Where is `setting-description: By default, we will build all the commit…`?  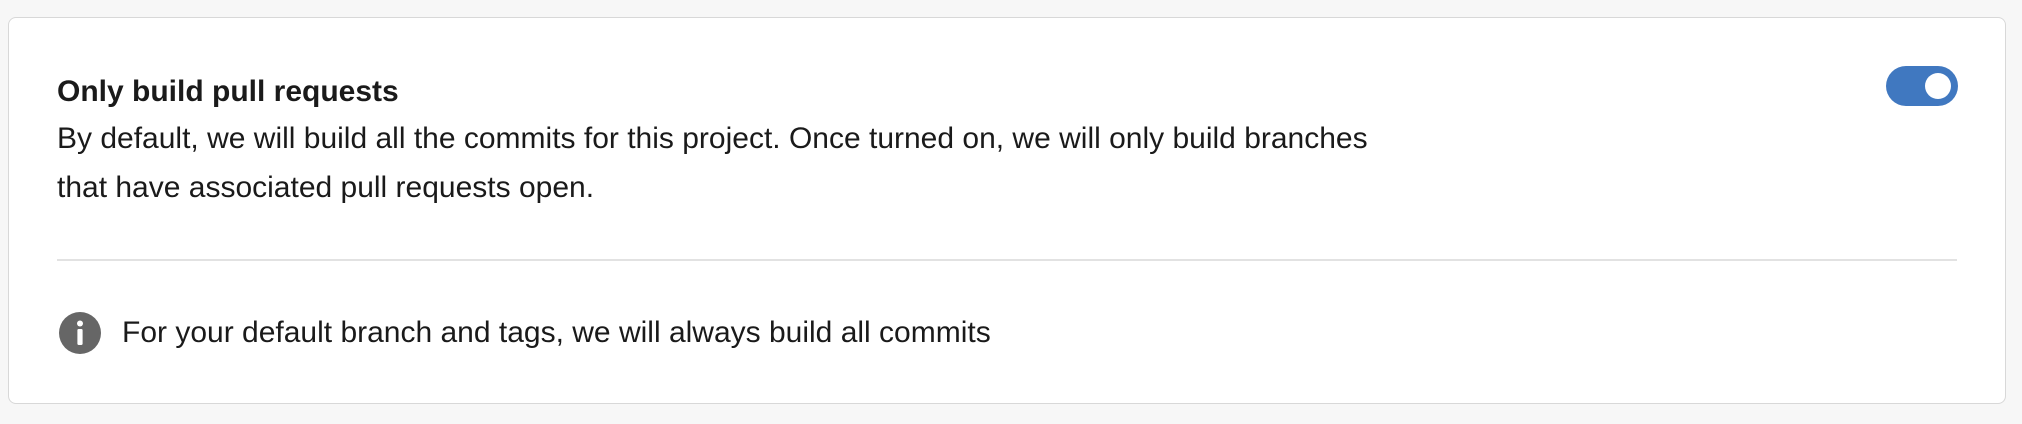
setting-description: By default, we will build all the commit… is located at coordinates (712, 163).